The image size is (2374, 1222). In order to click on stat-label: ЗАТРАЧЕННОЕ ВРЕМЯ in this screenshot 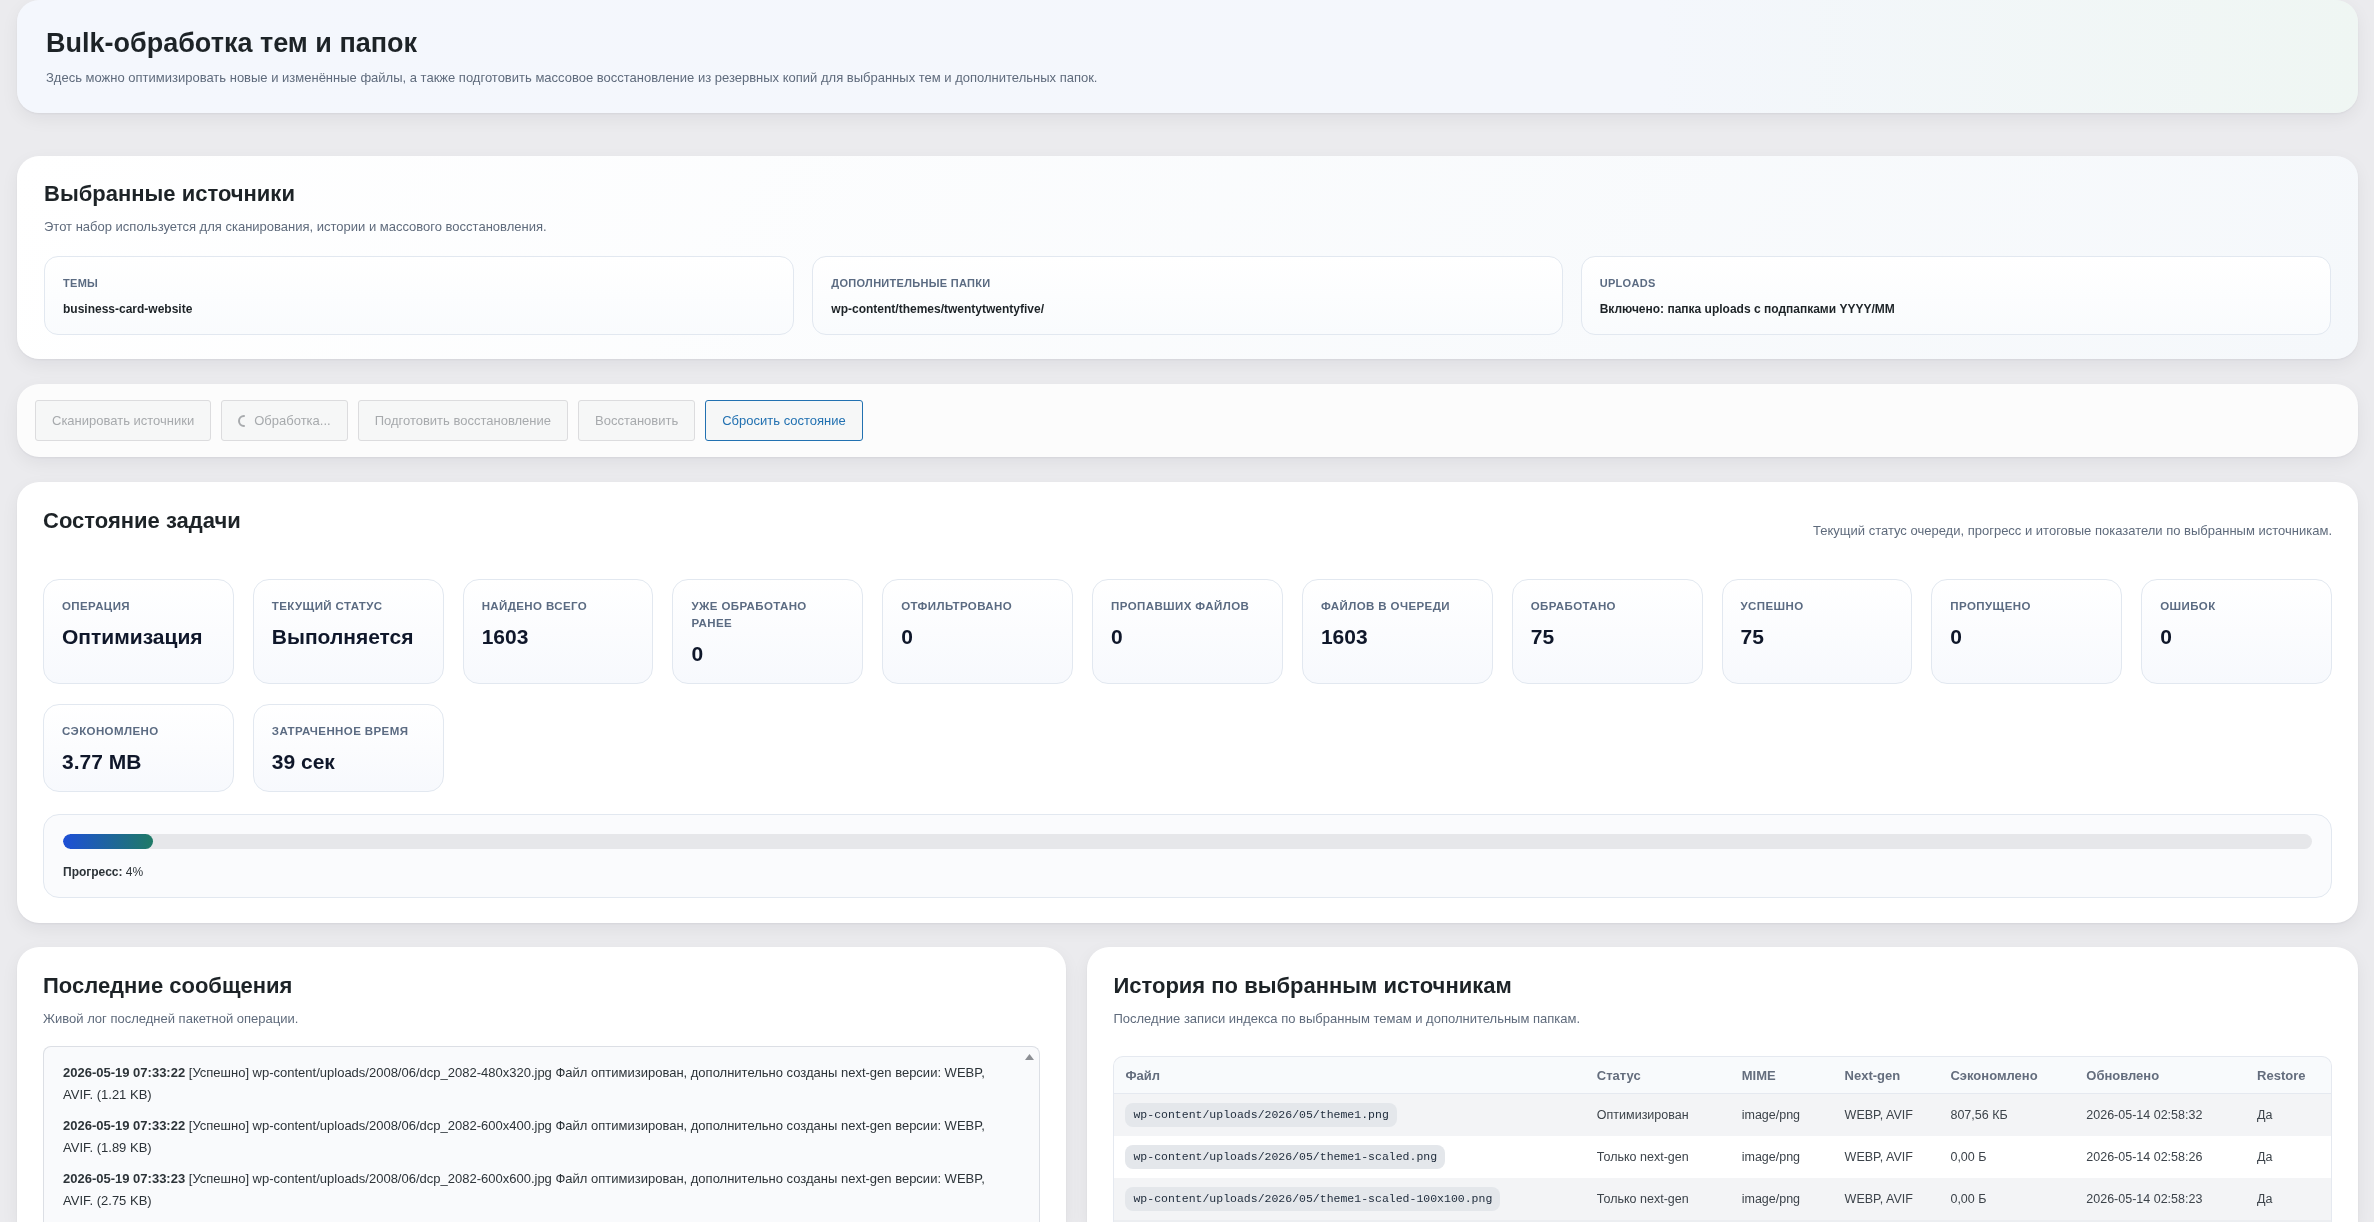, I will do `click(340, 731)`.